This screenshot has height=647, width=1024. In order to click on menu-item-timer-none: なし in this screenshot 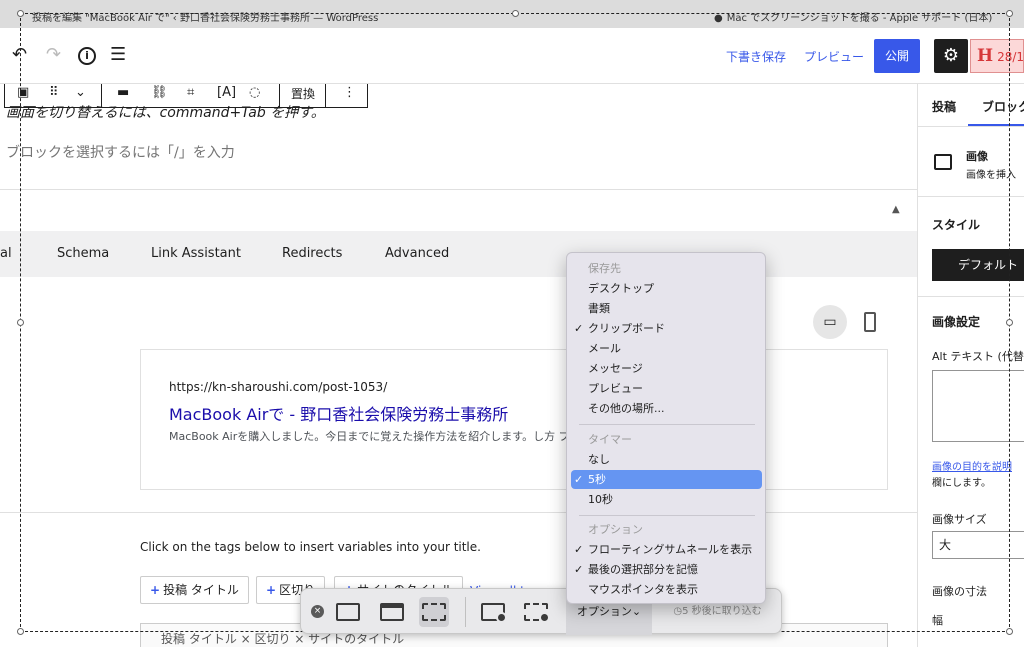, I will do `click(666, 459)`.